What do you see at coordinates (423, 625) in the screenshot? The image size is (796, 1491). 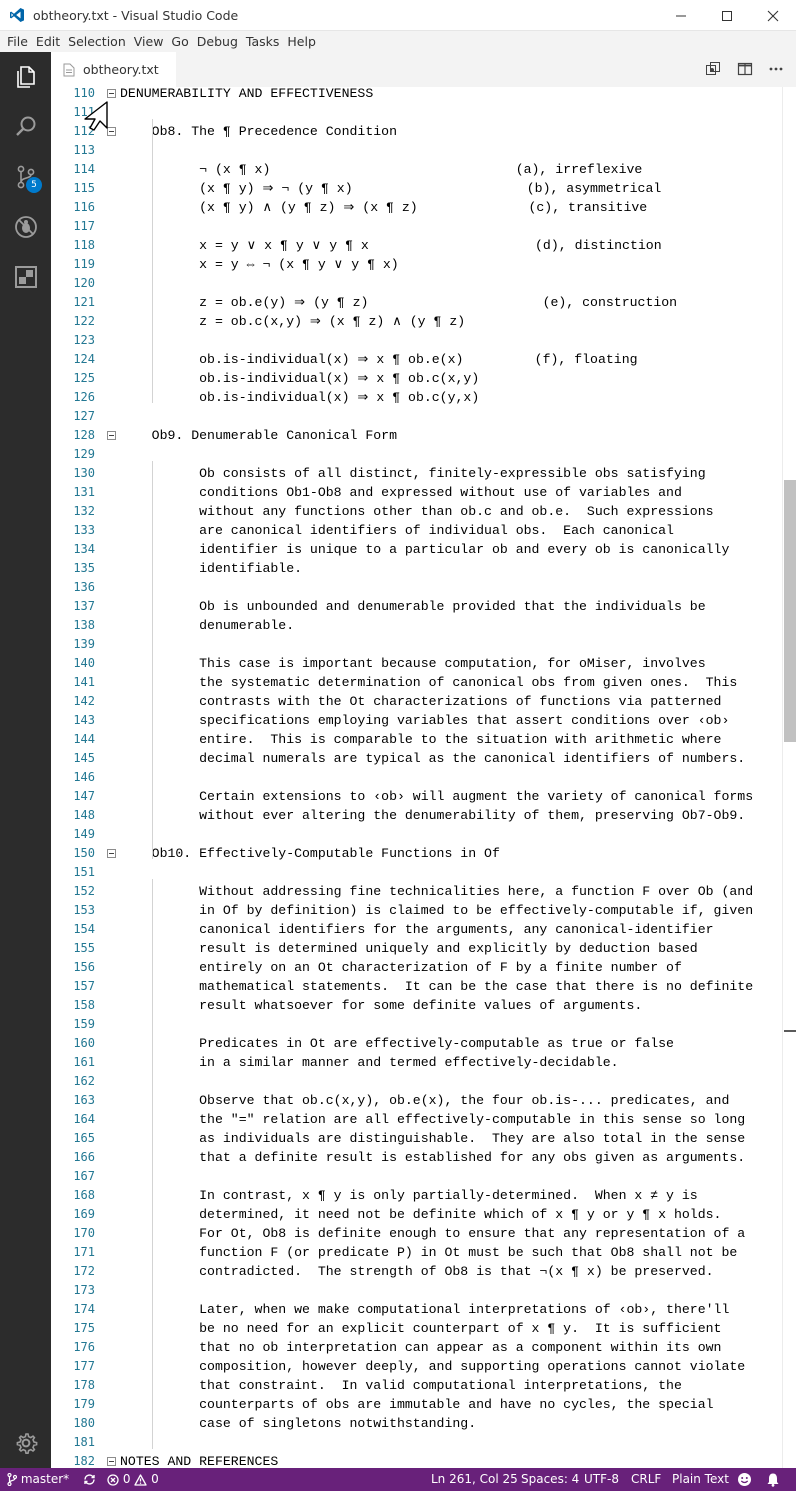 I see `code-line: 138 denumerable.` at bounding box center [423, 625].